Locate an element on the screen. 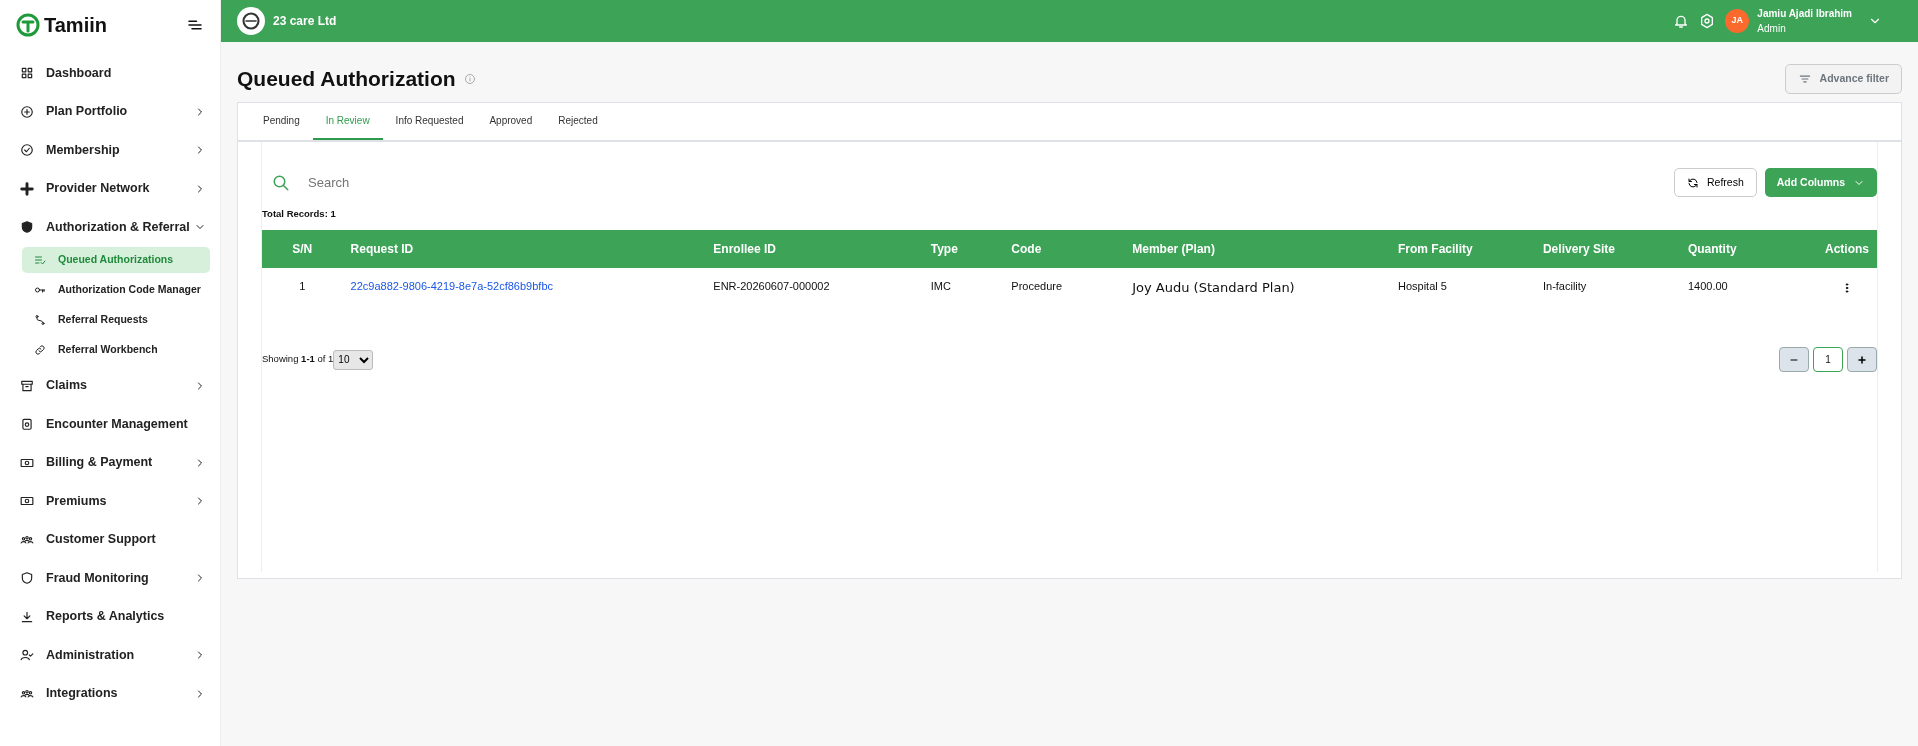 The image size is (1918, 746). sidebar-item: Fraud Monitoring is located at coordinates (110, 578).